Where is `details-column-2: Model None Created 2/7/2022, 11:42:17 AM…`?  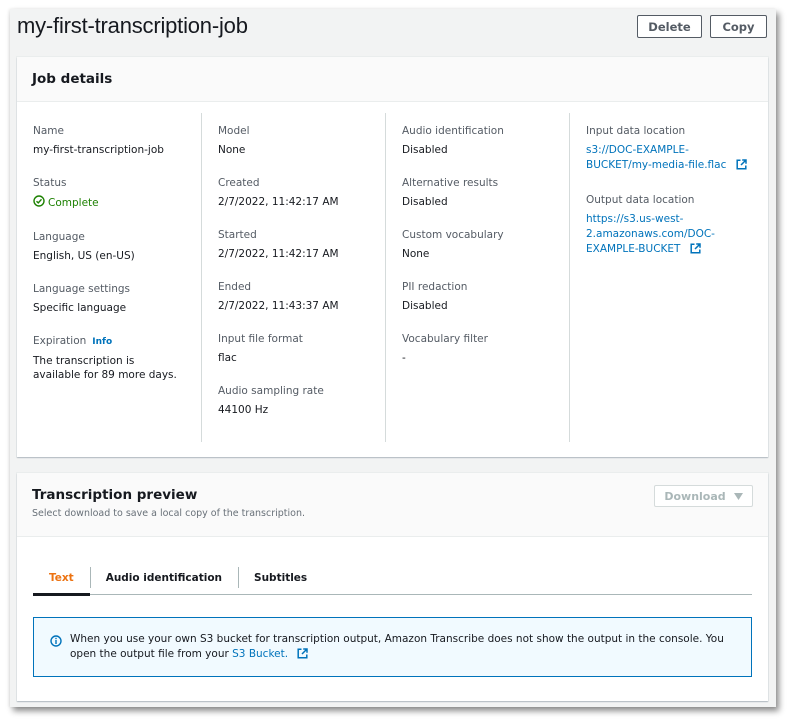
details-column-2: Model None Created 2/7/2022, 11:42:17 AM… is located at coordinates (293, 277).